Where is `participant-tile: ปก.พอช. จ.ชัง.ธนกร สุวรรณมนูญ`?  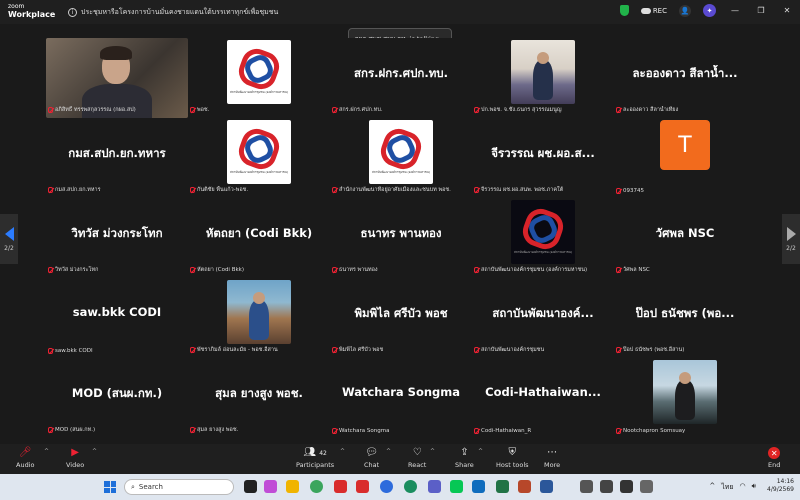 participant-tile: ปก.พอช. จ.ชัง.ธนกร สุวรรณมนูญ is located at coordinates (543, 77).